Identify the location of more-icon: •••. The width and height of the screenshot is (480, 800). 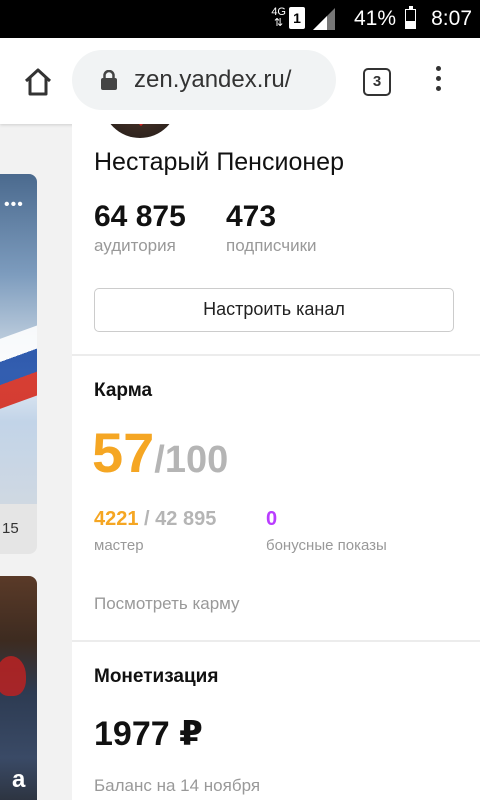
(14, 205).